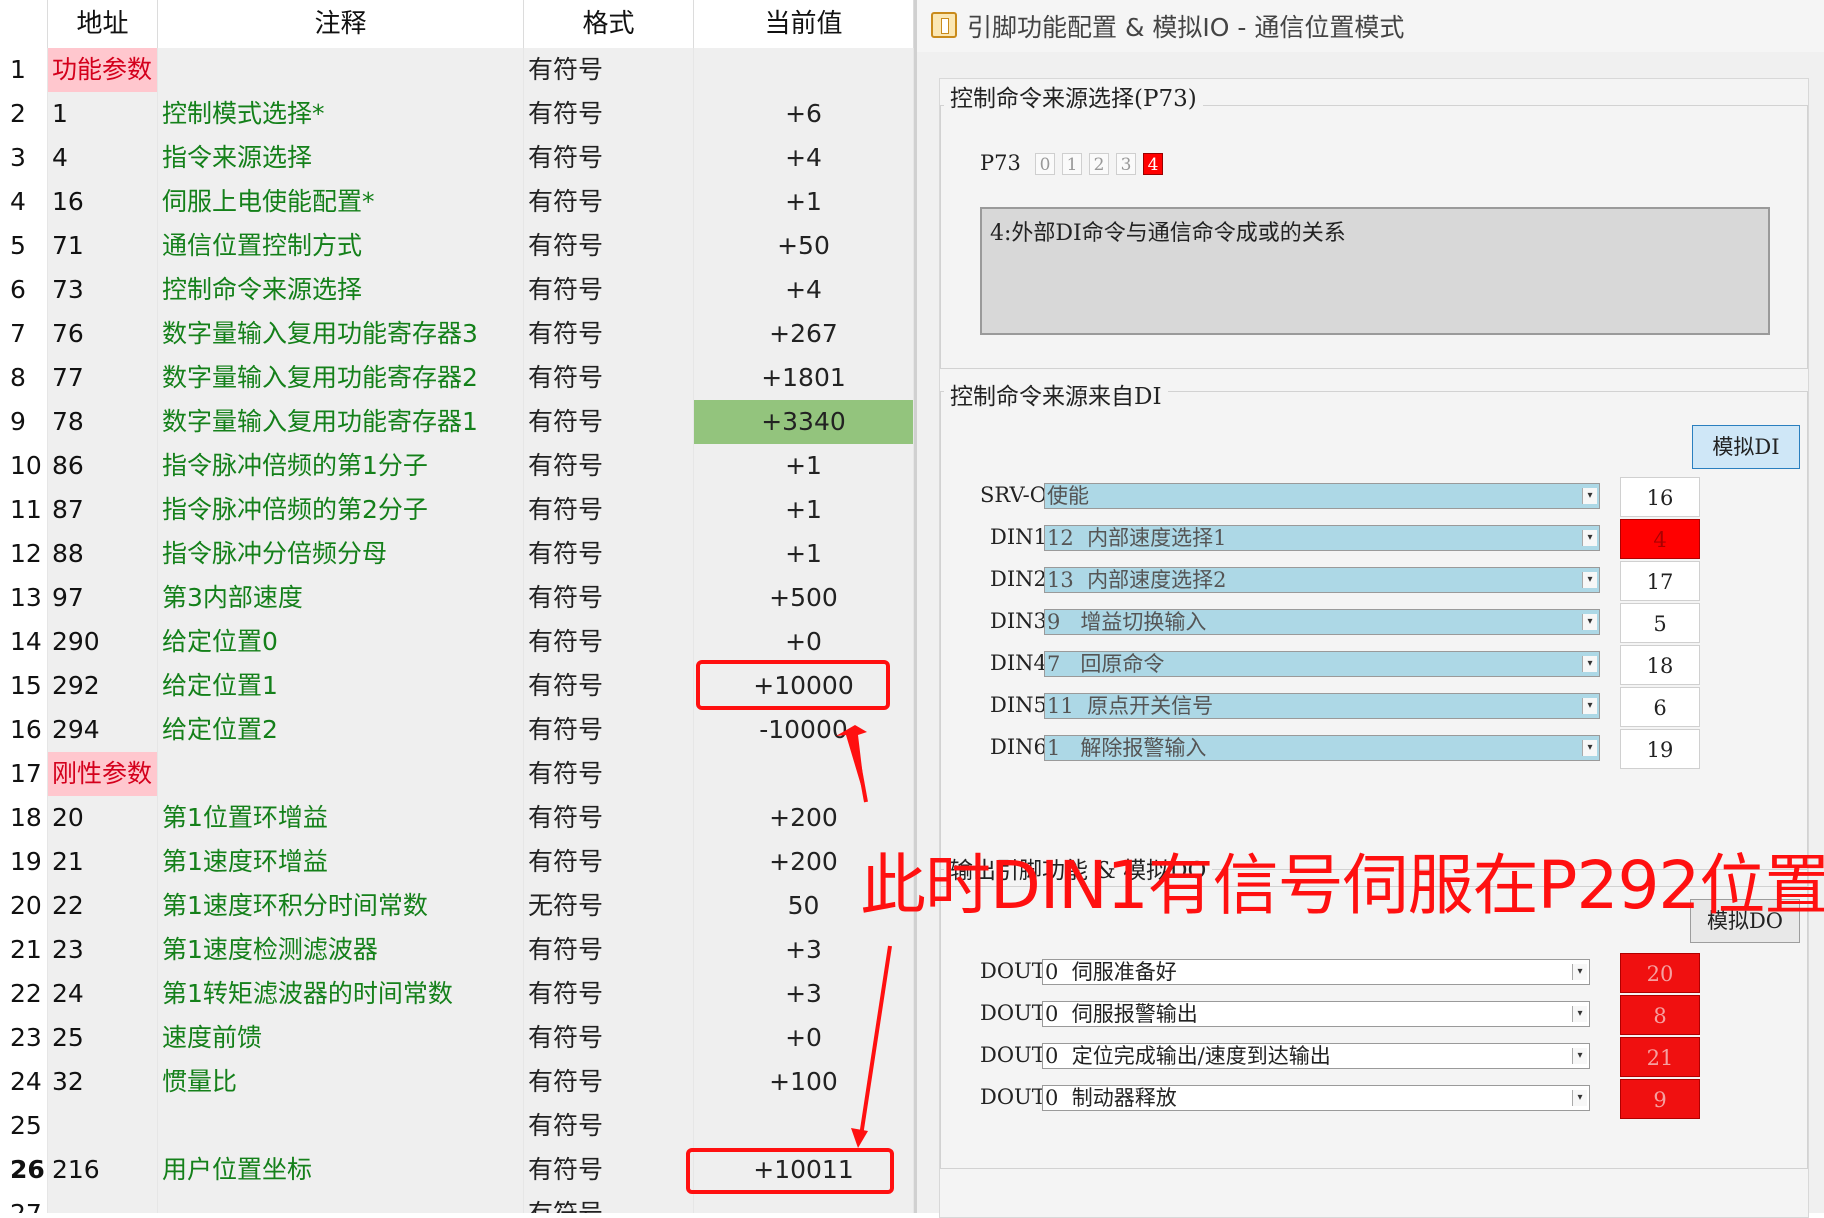 The image size is (1824, 1218). I want to click on cell-address: 216, so click(103, 1170).